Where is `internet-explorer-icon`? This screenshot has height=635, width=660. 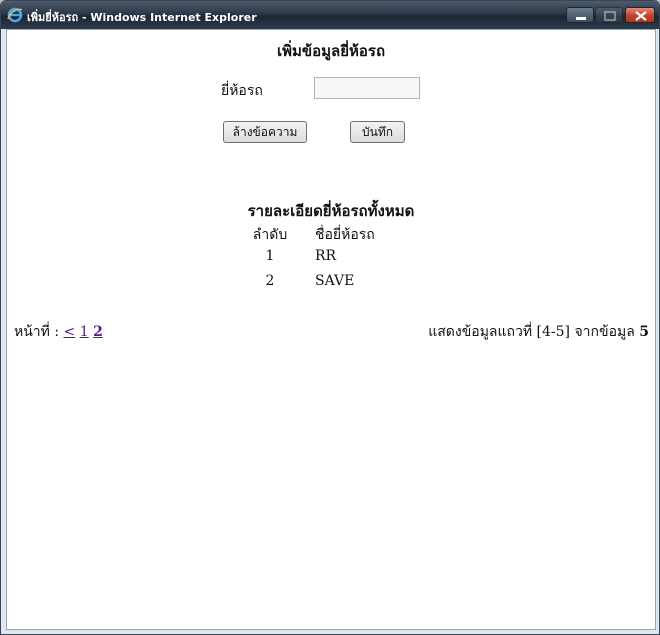
internet-explorer-icon is located at coordinates (15, 15).